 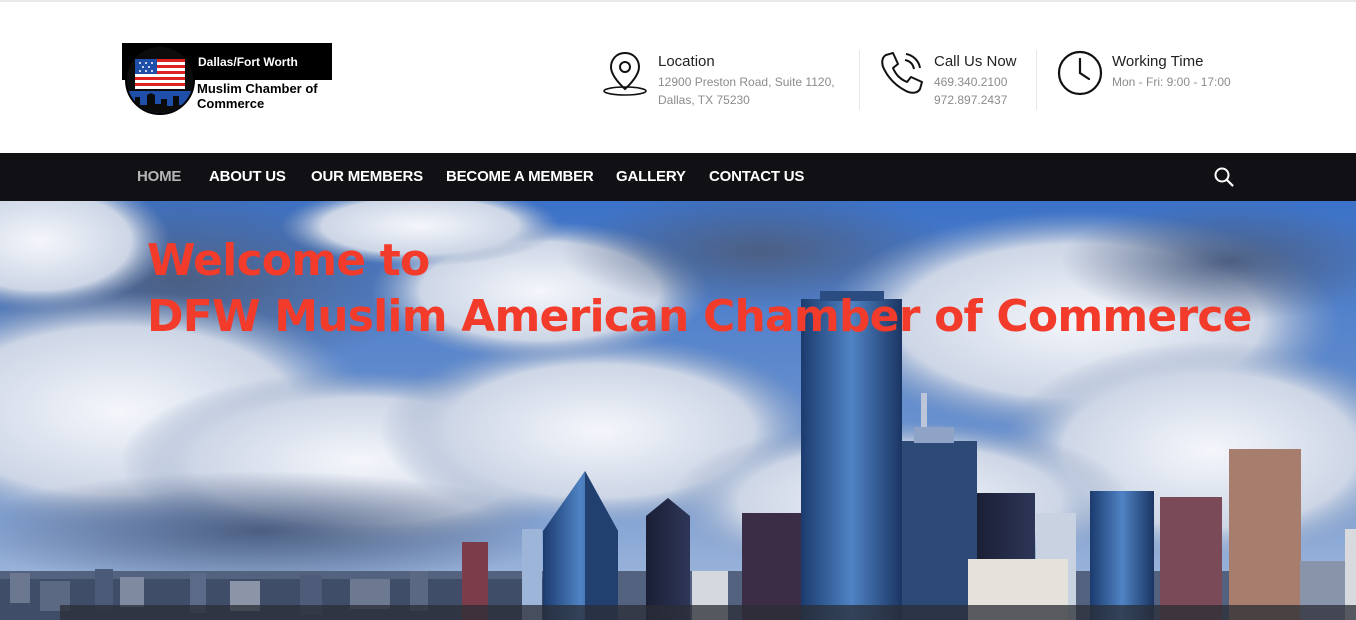 What do you see at coordinates (248, 62) in the screenshot?
I see `logo-text-line1: Dallas/Fort Worth` at bounding box center [248, 62].